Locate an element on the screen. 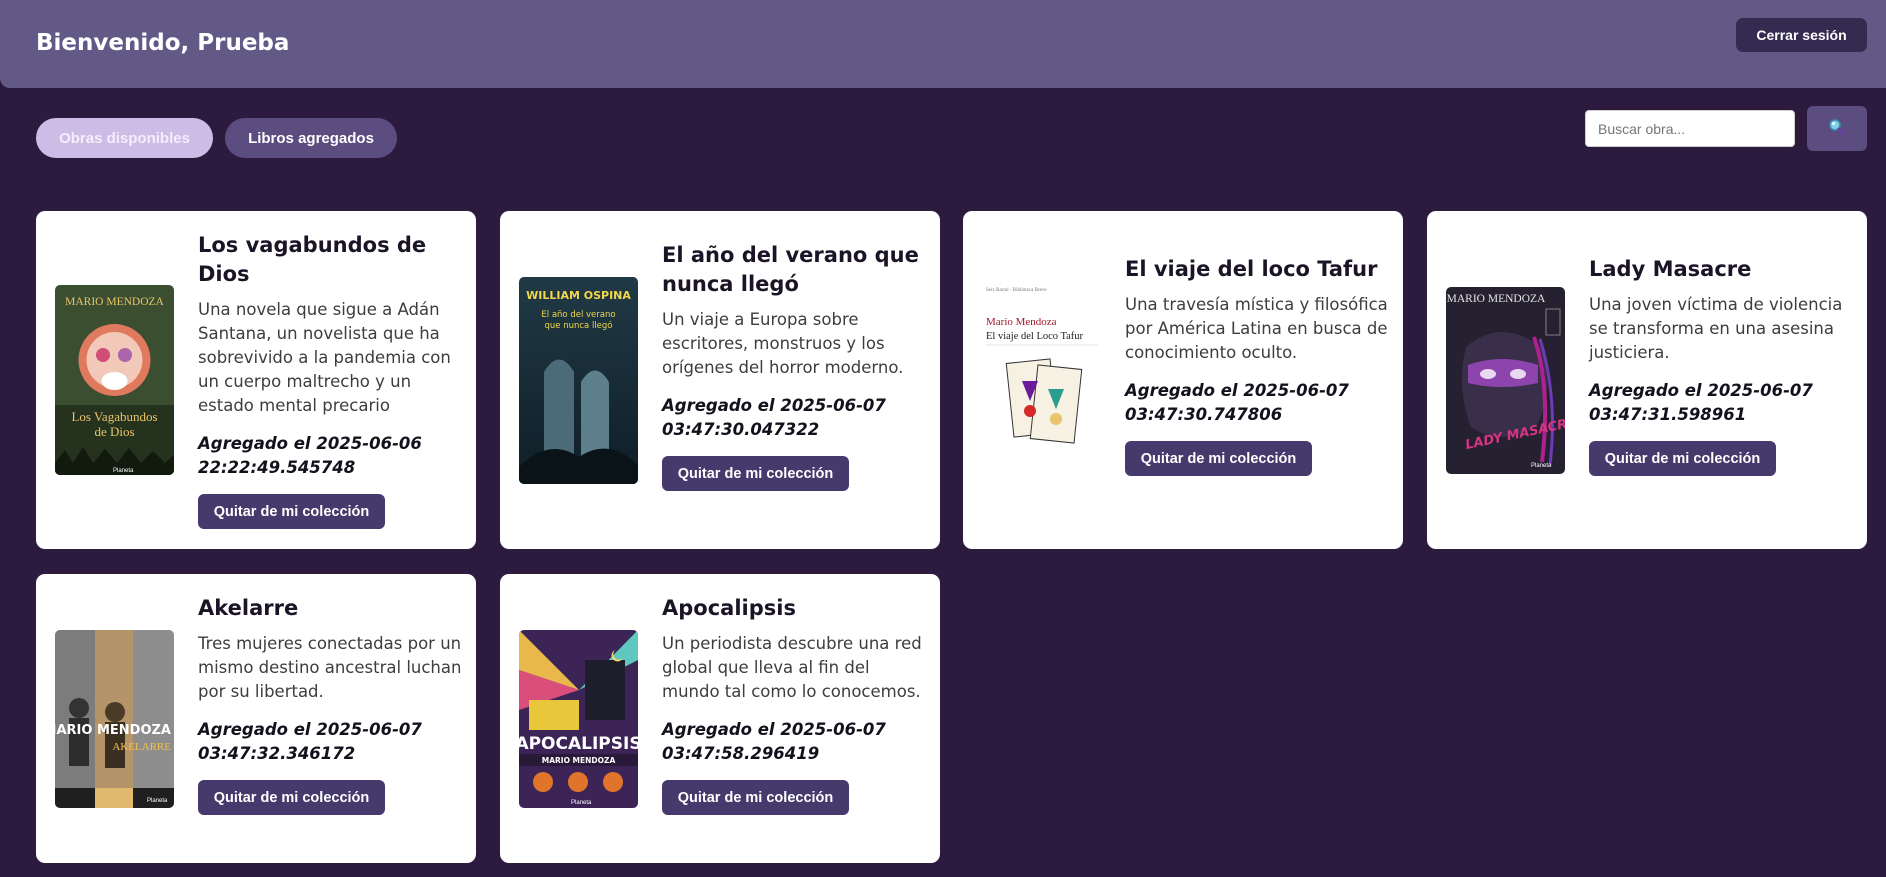 The image size is (1886, 877). svg-text: El año del verano is located at coordinates (578, 315).